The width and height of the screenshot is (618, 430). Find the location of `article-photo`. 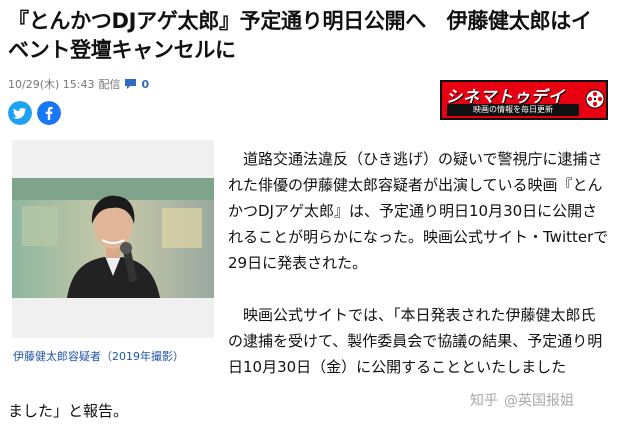

article-photo is located at coordinates (113, 238).